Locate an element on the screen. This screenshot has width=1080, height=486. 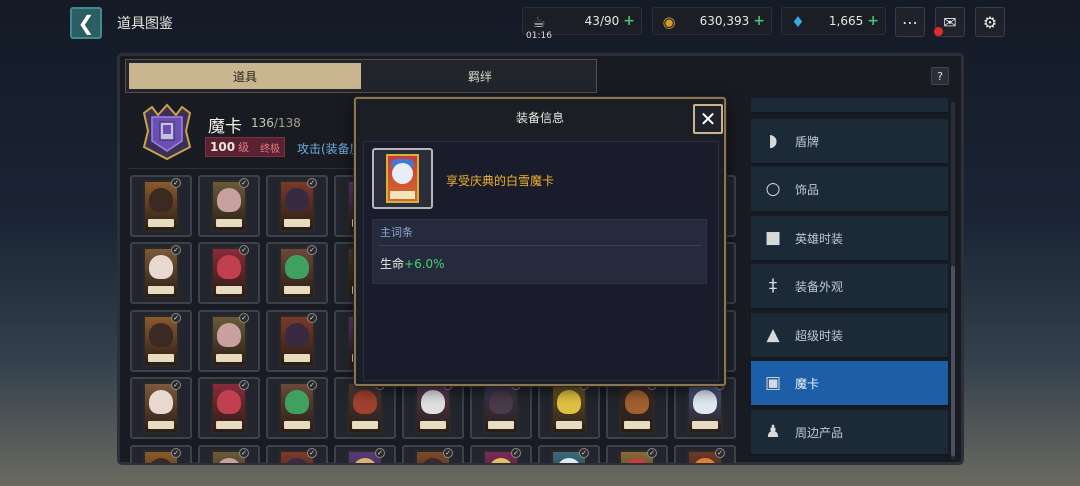
category-sidenav: † ◗ 盾牌 ○ 饰品 ■ 英雄时装 ‡ 装备外观 ▲ 超级时装 ▣ 魔卡 ♟ 周边产品 is located at coordinates (851, 280).